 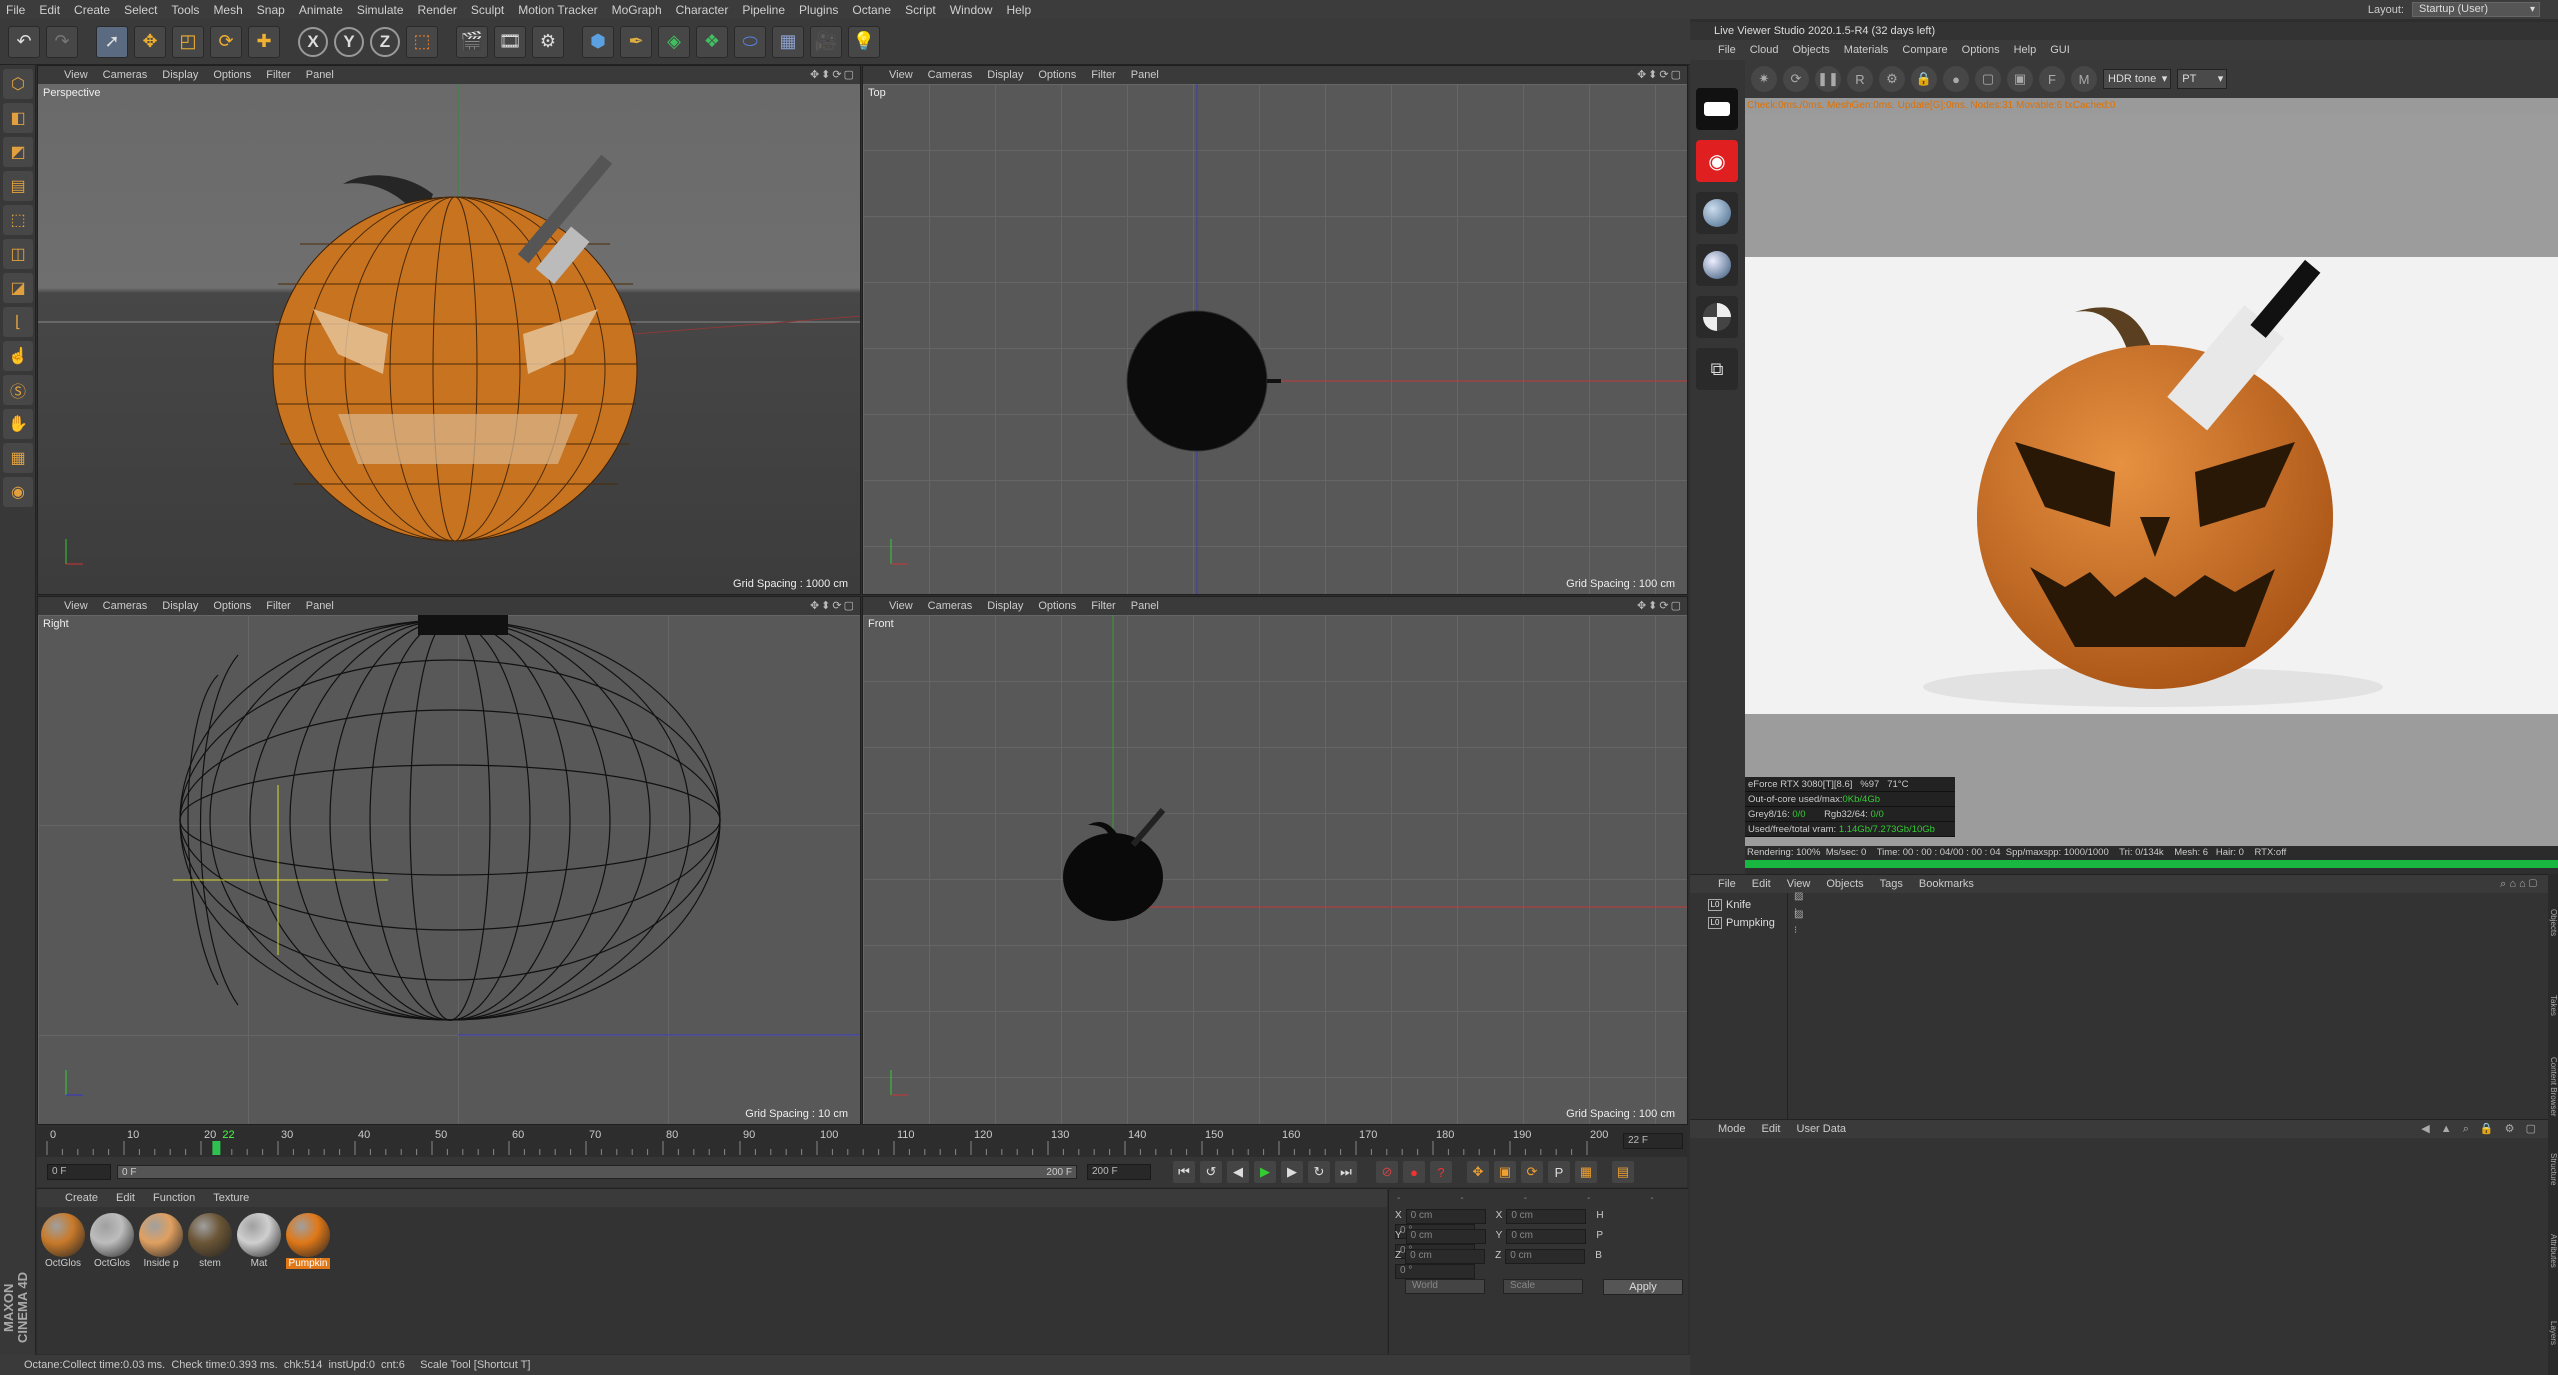 I want to click on viewport-perspective: View Cameras Display Options Filter Panel ✥⬍⟳▢, so click(x=449, y=330).